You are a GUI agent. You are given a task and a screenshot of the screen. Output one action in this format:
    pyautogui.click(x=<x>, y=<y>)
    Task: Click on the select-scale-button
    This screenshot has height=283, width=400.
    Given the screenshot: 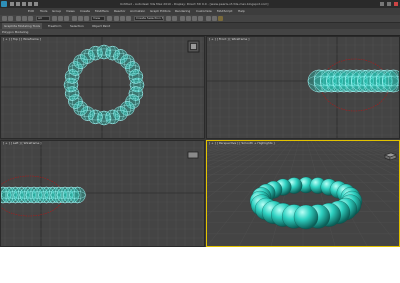 What is the action you would take?
    pyautogui.click(x=86, y=18)
    